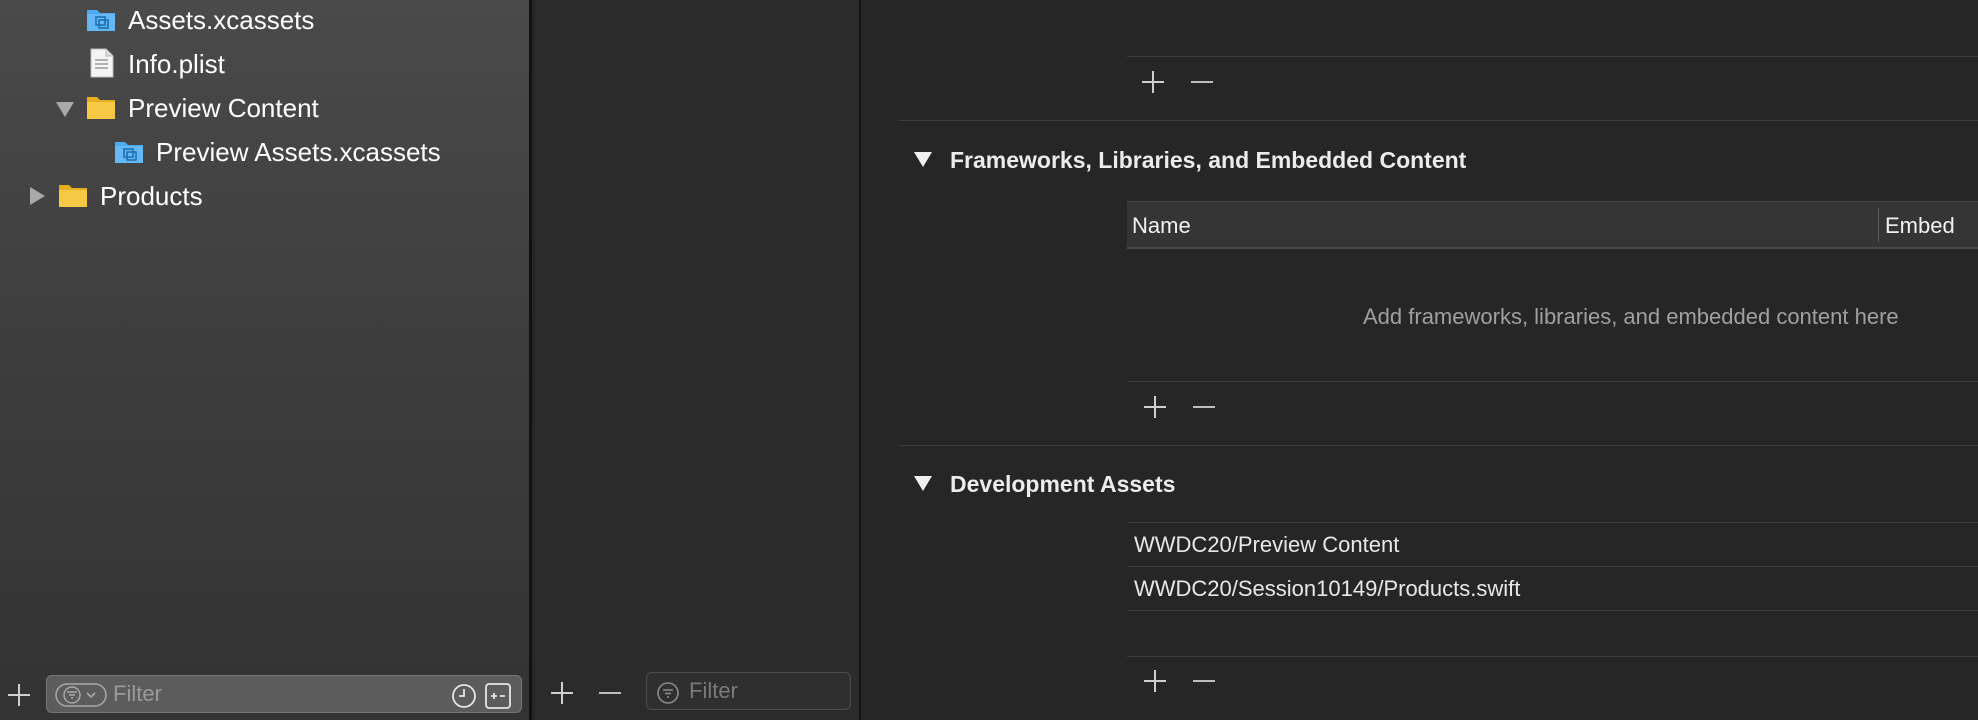 This screenshot has width=1978, height=720. I want to click on add-item-button, so click(1153, 82).